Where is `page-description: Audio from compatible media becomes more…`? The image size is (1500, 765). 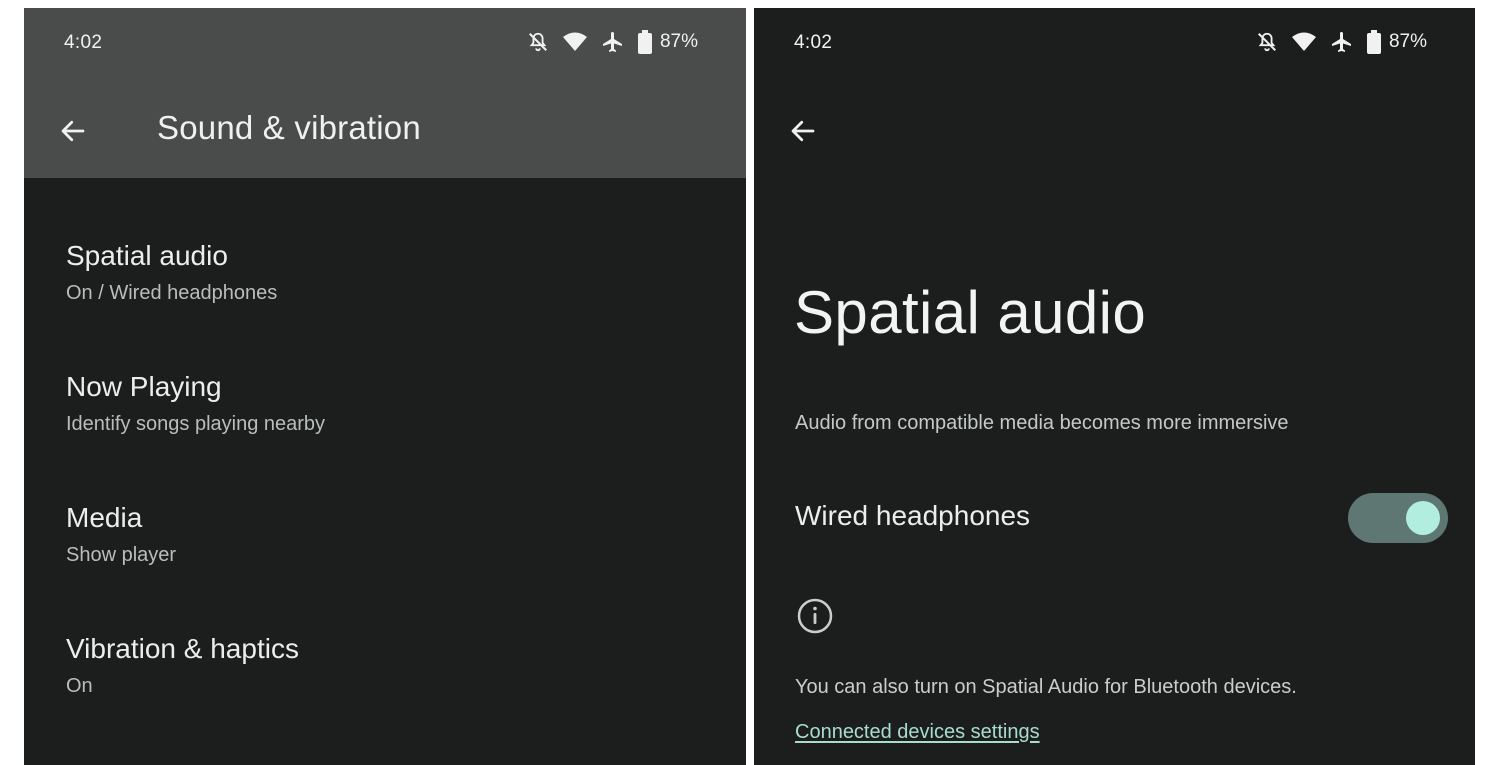
page-description: Audio from compatible media becomes more… is located at coordinates (1042, 423).